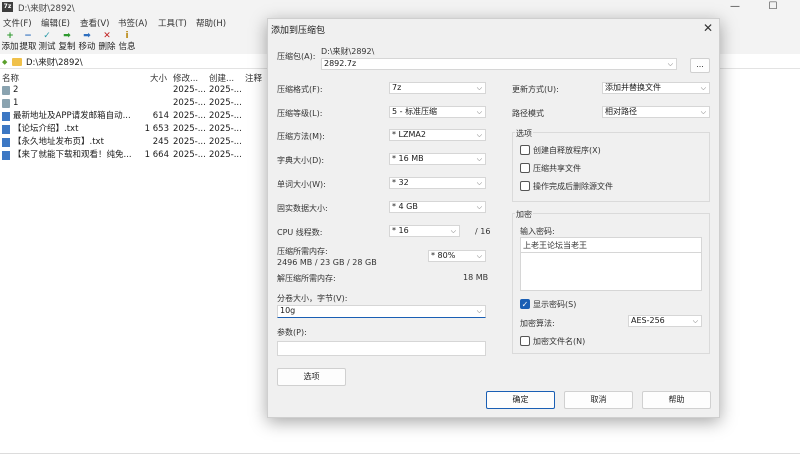  What do you see at coordinates (55, 23) in the screenshot?
I see `menu-edit: 编辑(E)` at bounding box center [55, 23].